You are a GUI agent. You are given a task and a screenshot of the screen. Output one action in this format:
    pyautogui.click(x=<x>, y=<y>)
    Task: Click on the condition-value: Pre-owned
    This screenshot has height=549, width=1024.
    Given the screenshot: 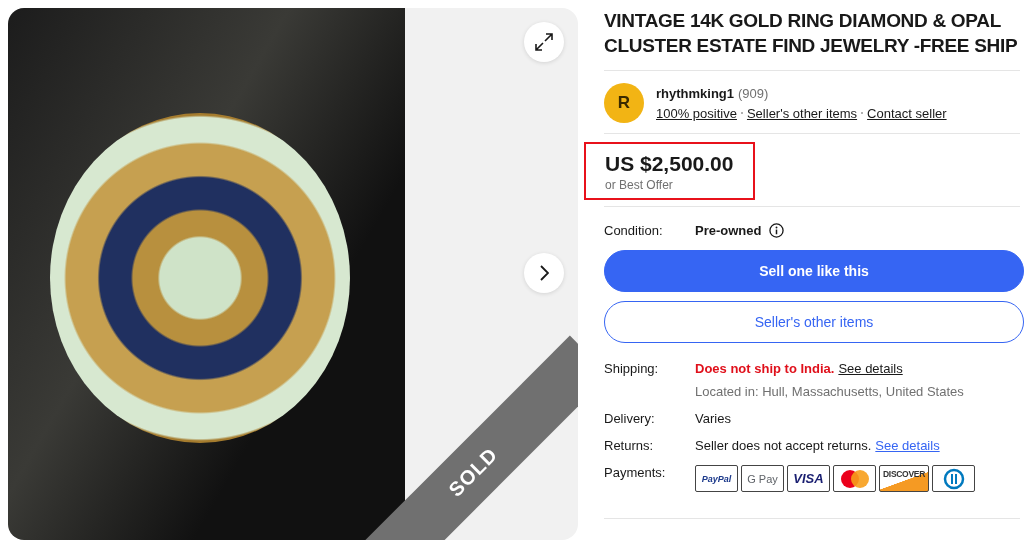 What is the action you would take?
    pyautogui.click(x=728, y=230)
    